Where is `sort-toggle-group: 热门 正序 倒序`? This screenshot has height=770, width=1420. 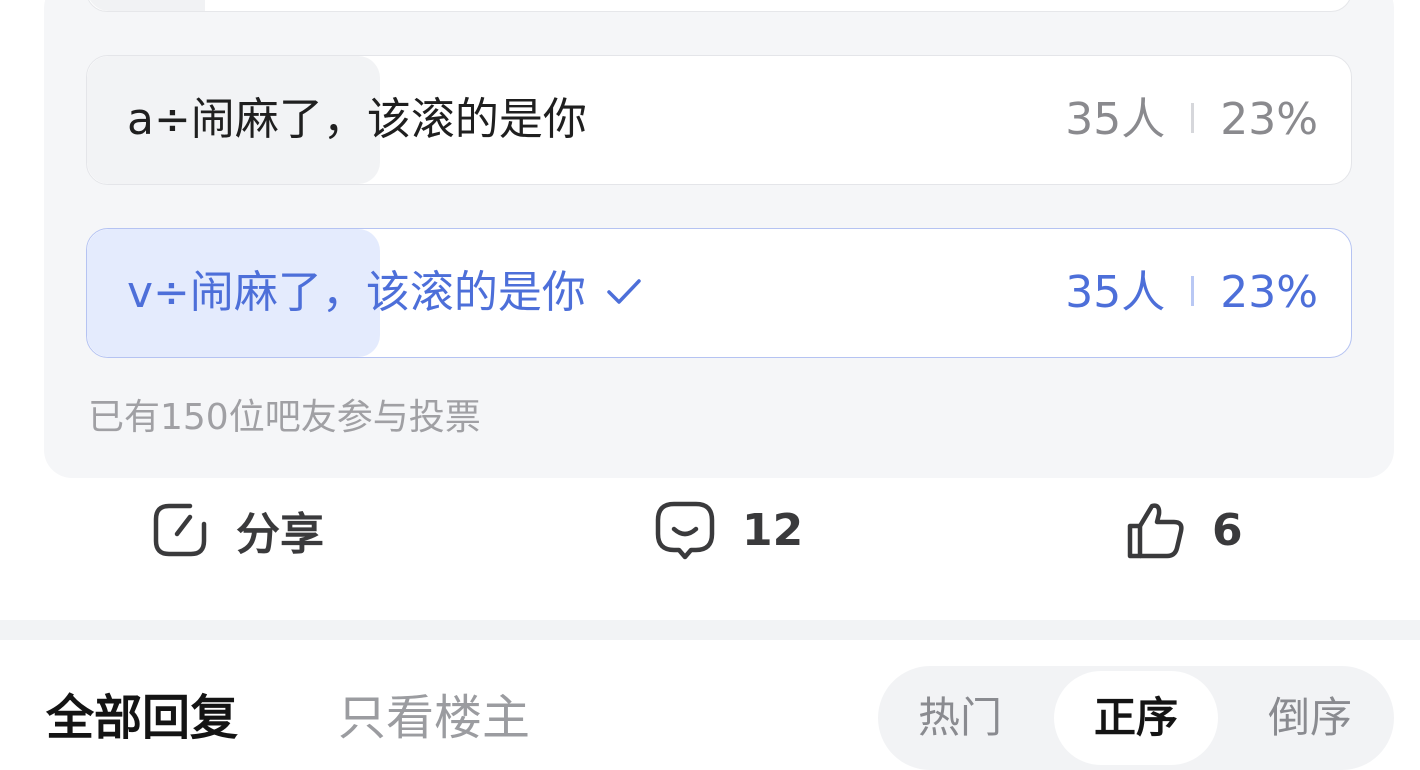
sort-toggle-group: 热门 正序 倒序 is located at coordinates (1136, 718).